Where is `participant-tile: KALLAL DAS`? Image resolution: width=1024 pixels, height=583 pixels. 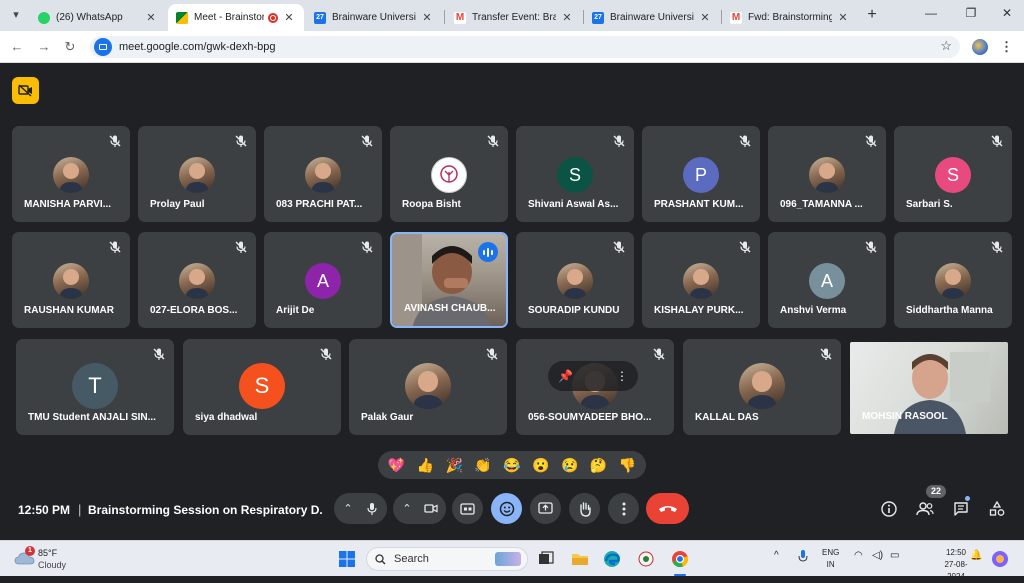 participant-tile: KALLAL DAS is located at coordinates (762, 387).